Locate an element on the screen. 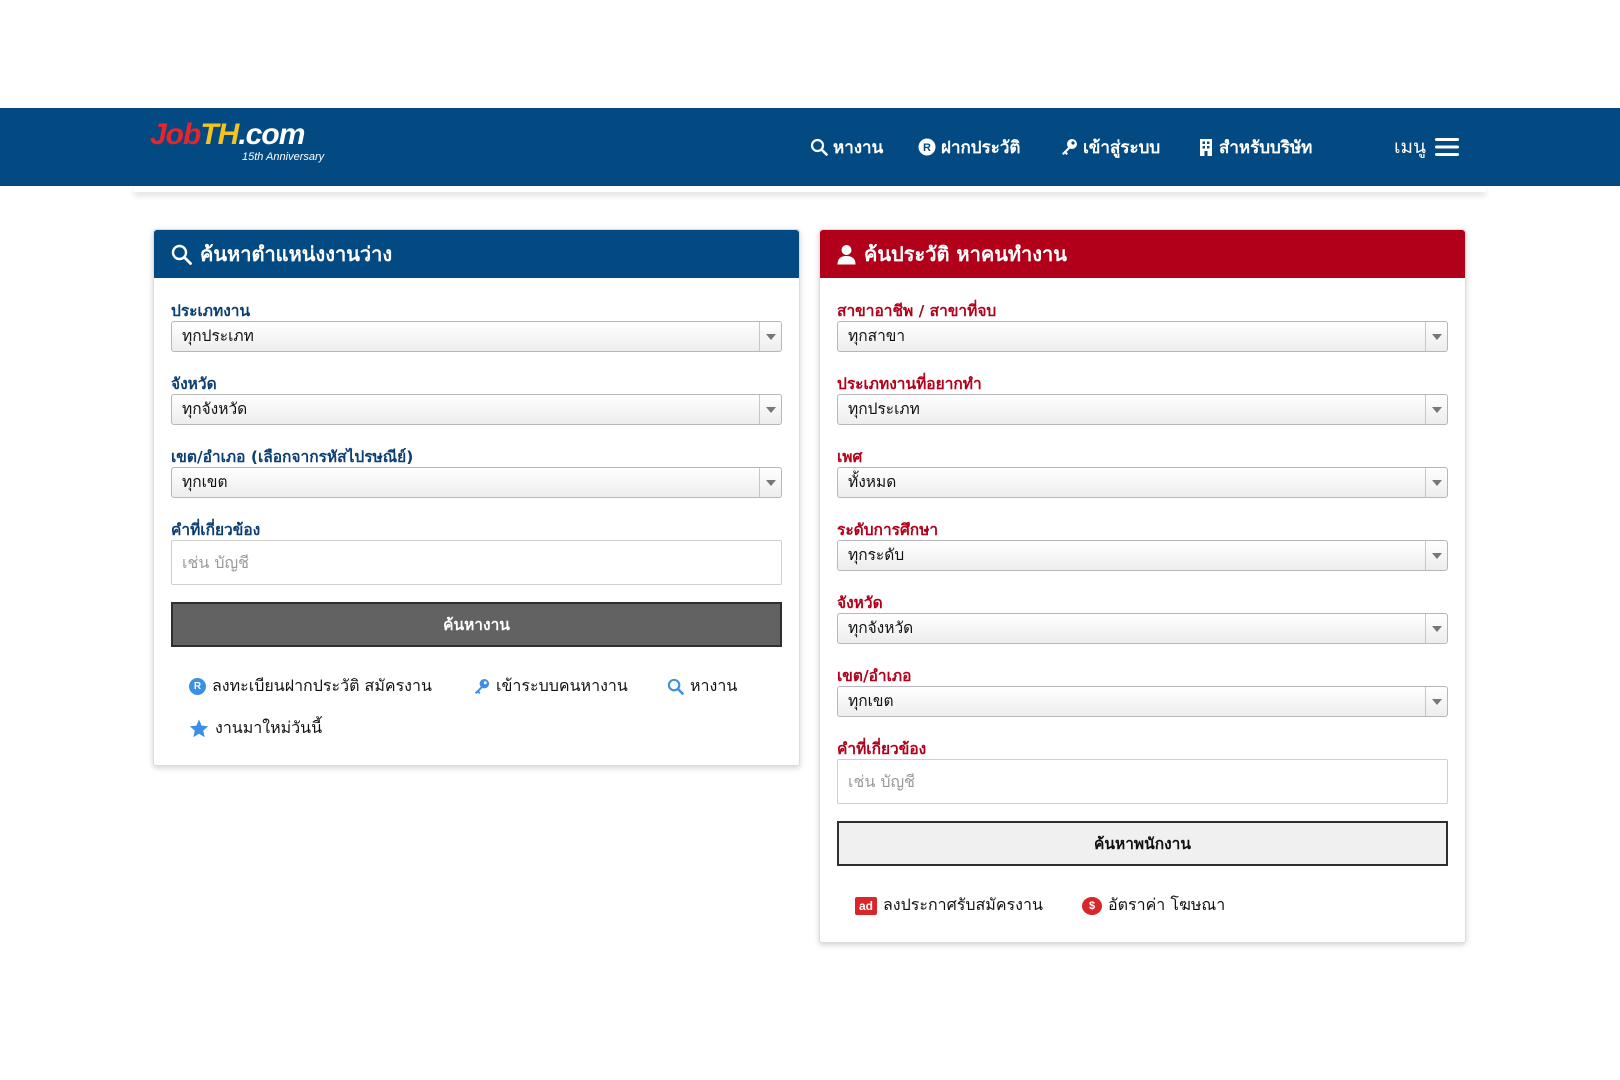 Image resolution: width=1620 pixels, height=1080 pixels. new-jobs-link-label: งานมาใหม่วันนี้ is located at coordinates (269, 727).